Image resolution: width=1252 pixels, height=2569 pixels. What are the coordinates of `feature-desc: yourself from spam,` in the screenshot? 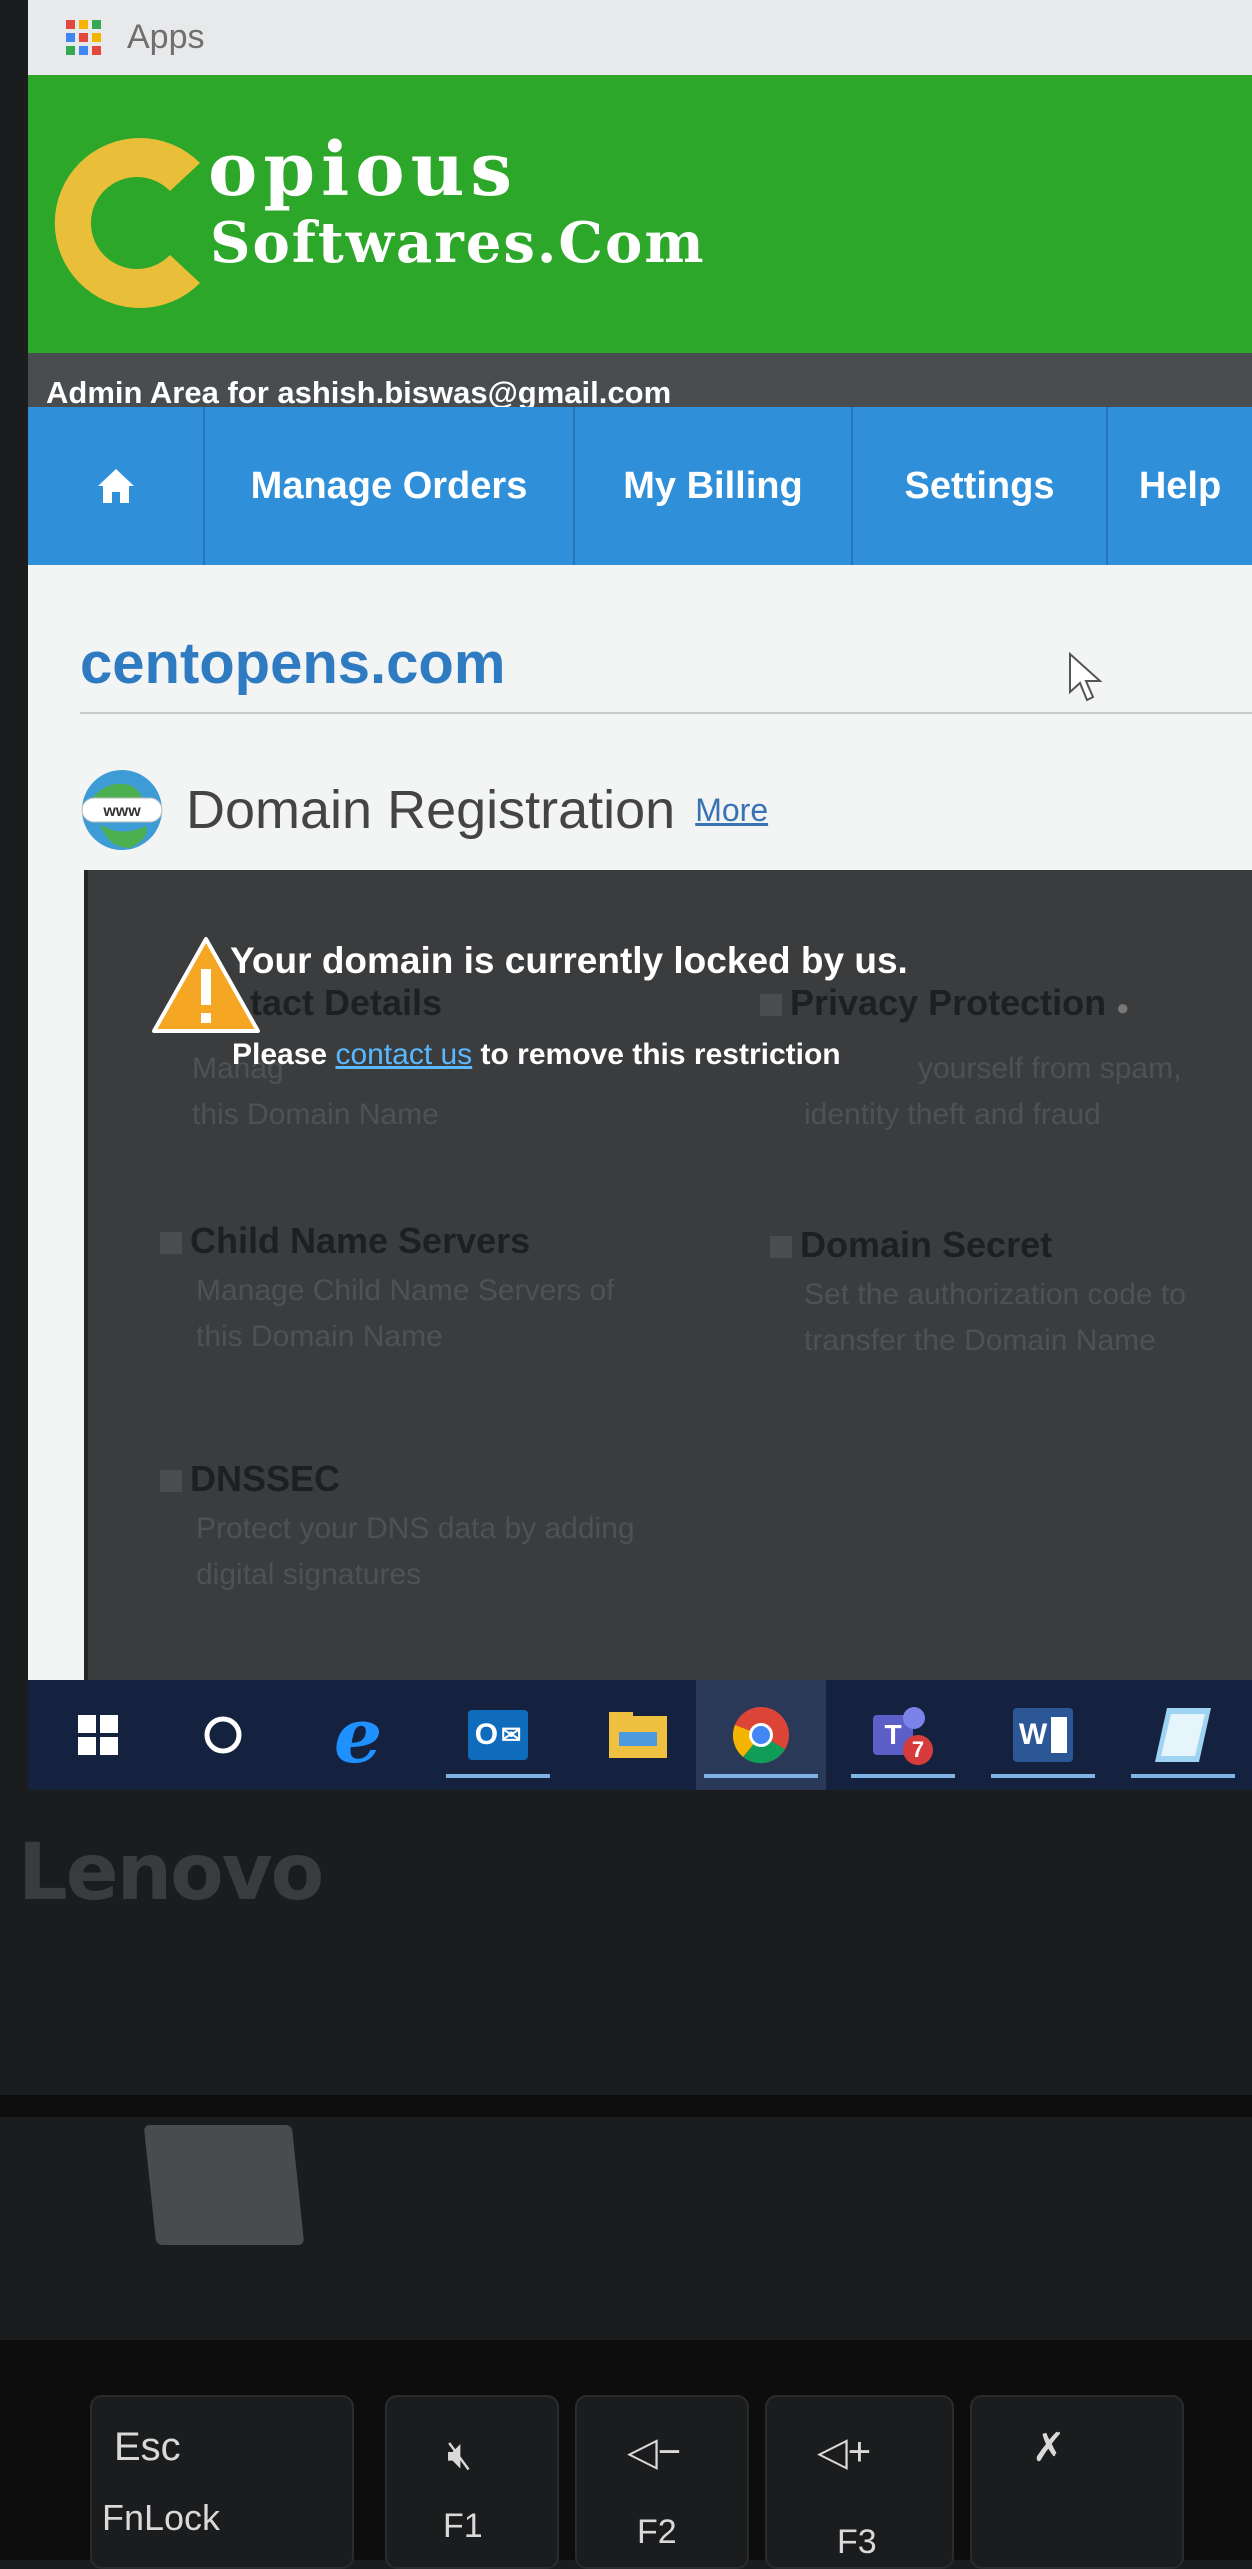 It's located at (1050, 1068).